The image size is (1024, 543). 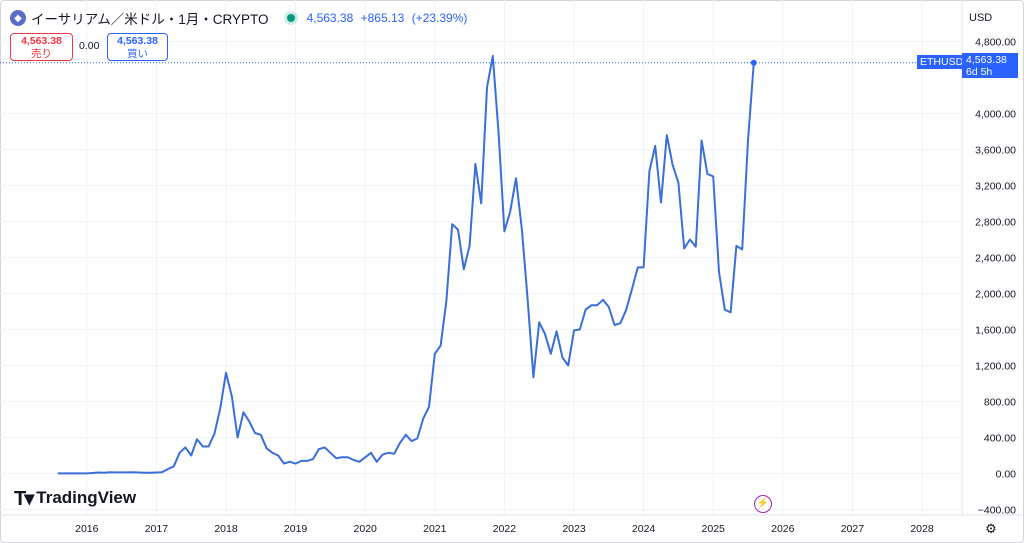 What do you see at coordinates (783, 529) in the screenshot?
I see `x-tick-label: 2026` at bounding box center [783, 529].